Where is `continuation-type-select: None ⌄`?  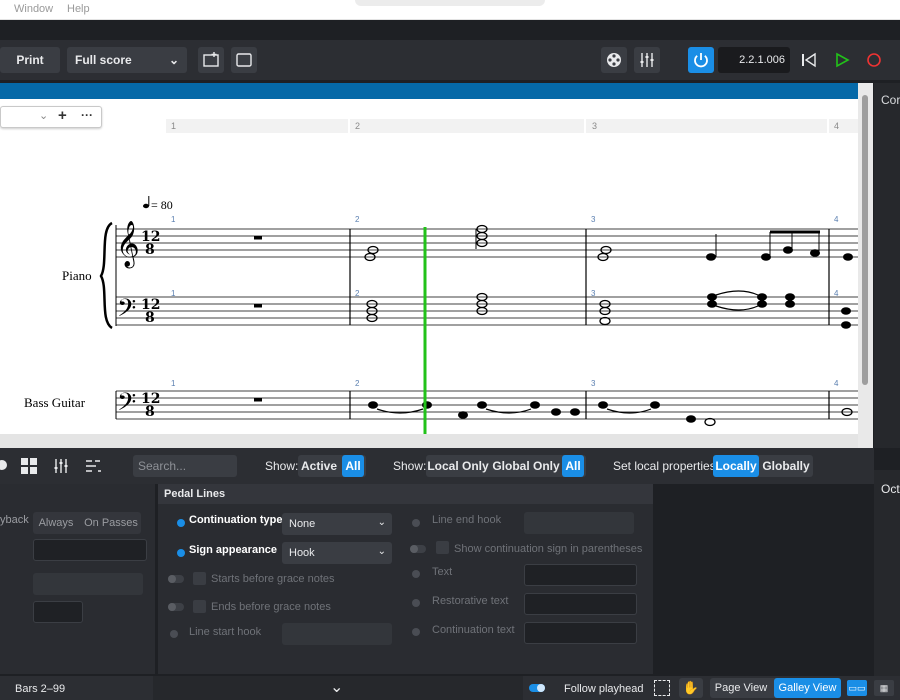 continuation-type-select: None ⌄ is located at coordinates (337, 524).